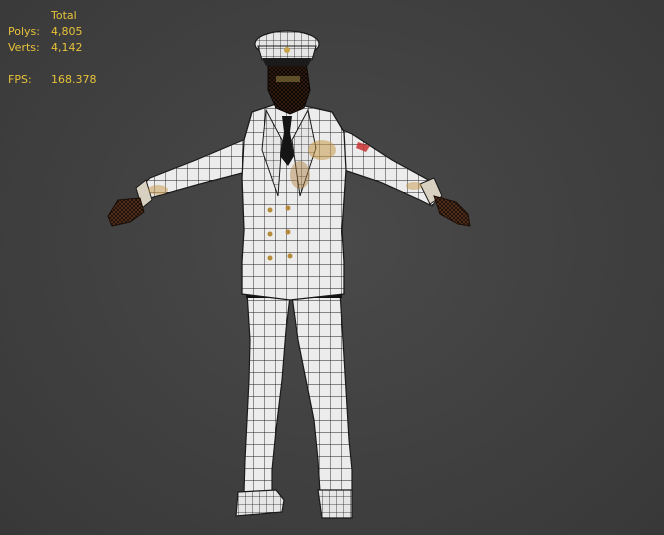 The width and height of the screenshot is (664, 535). Describe the element at coordinates (287, 48) in the screenshot. I see `sailor-cap` at that location.